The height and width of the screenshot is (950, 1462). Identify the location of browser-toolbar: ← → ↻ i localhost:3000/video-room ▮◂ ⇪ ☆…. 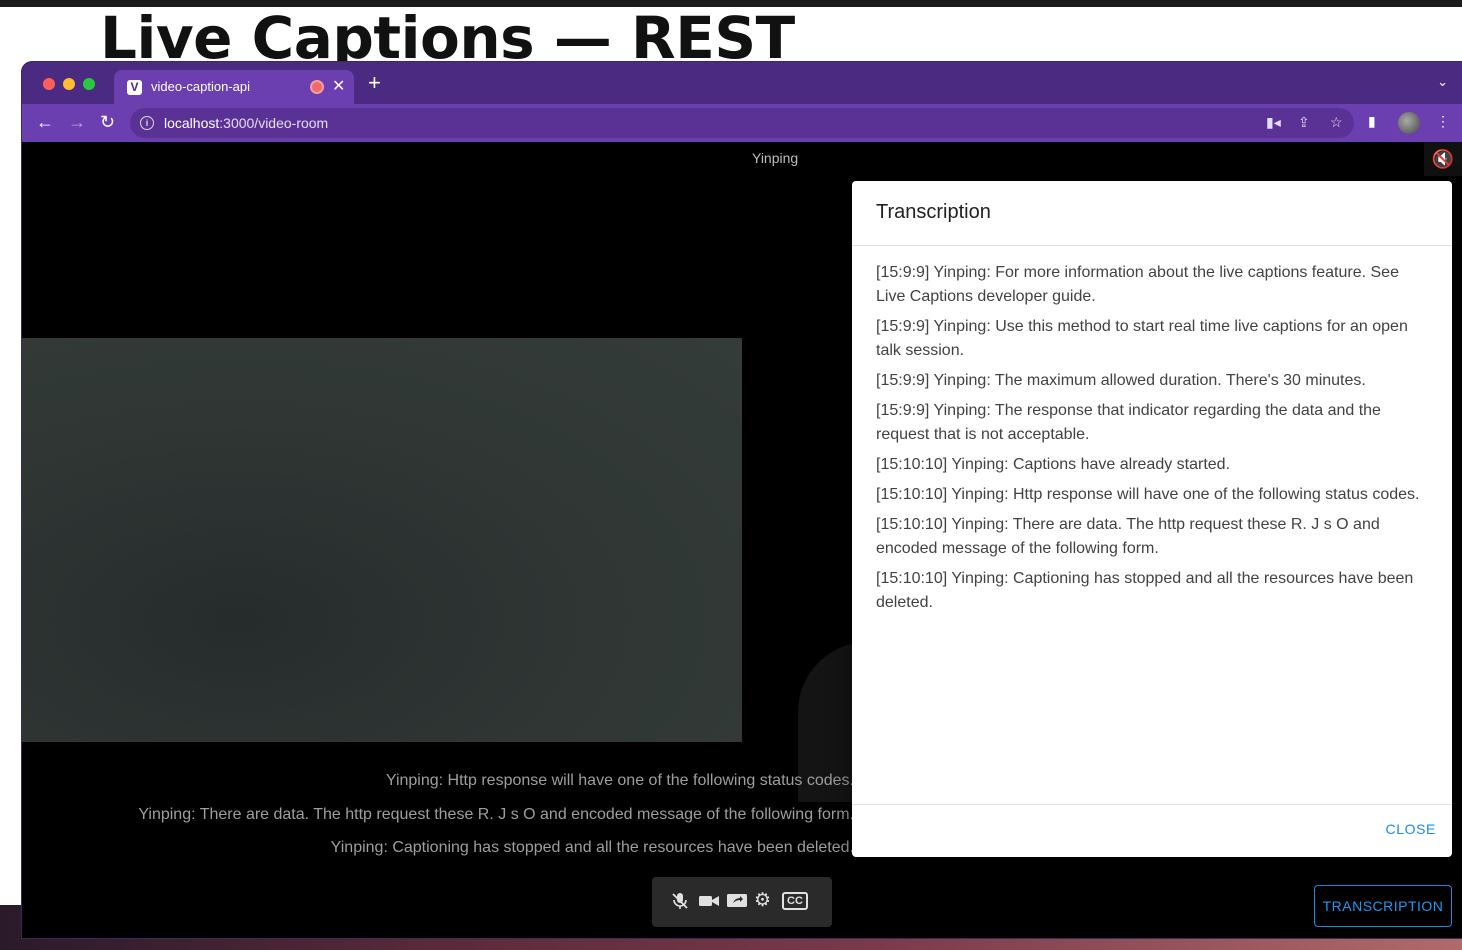
(742, 123).